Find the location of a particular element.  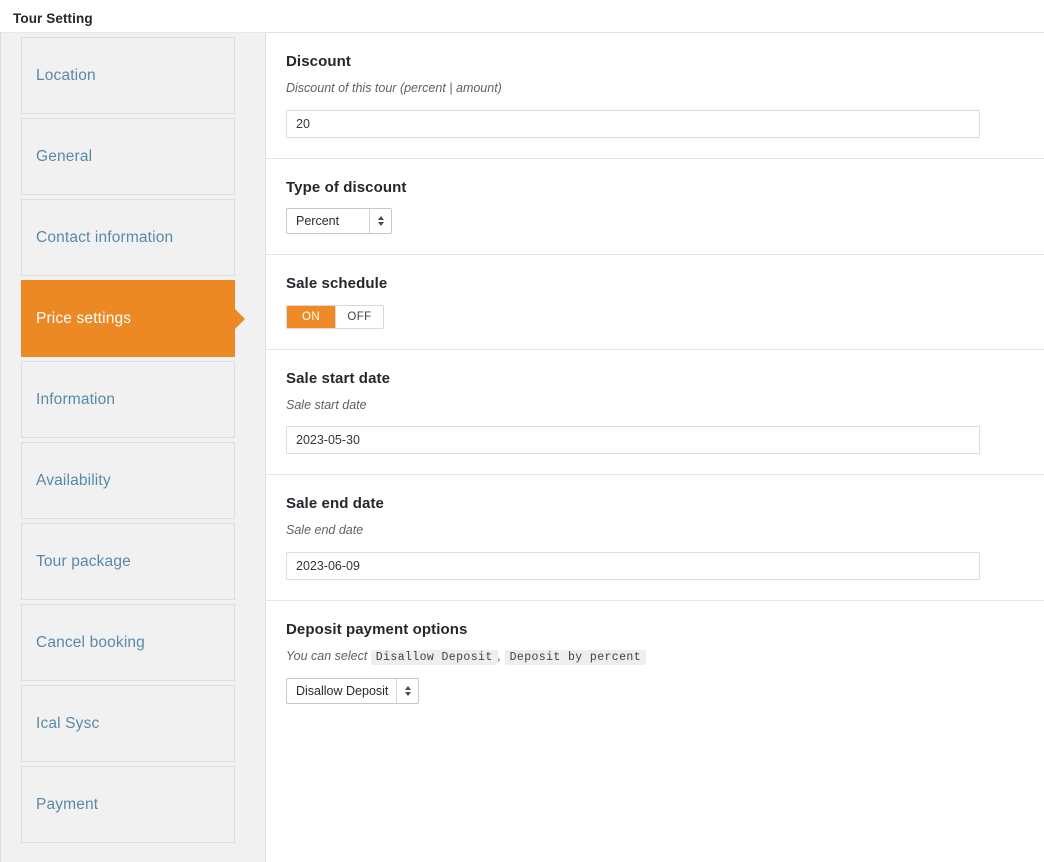

field-title: Sale schedule is located at coordinates (337, 283).